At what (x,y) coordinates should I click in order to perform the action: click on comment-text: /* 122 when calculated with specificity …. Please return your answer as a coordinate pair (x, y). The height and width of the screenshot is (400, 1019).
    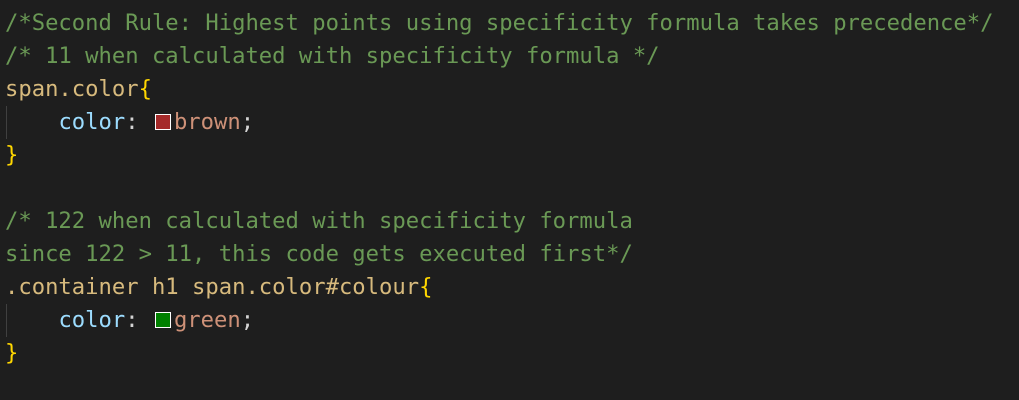
    Looking at the image, I should click on (319, 221).